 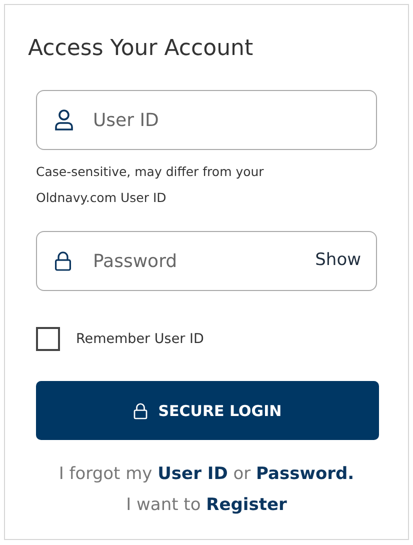 I want to click on show-password-button: Show, so click(x=338, y=260).